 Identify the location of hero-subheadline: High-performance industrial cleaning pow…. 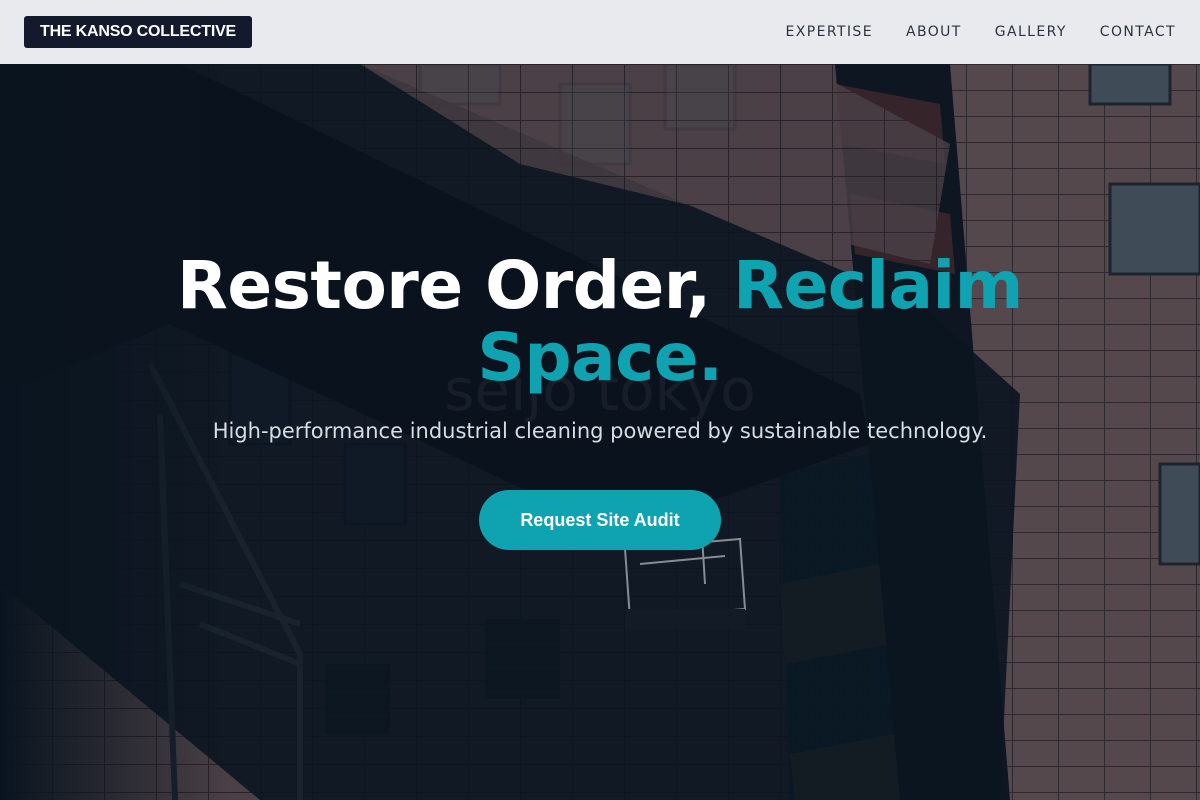
(600, 431).